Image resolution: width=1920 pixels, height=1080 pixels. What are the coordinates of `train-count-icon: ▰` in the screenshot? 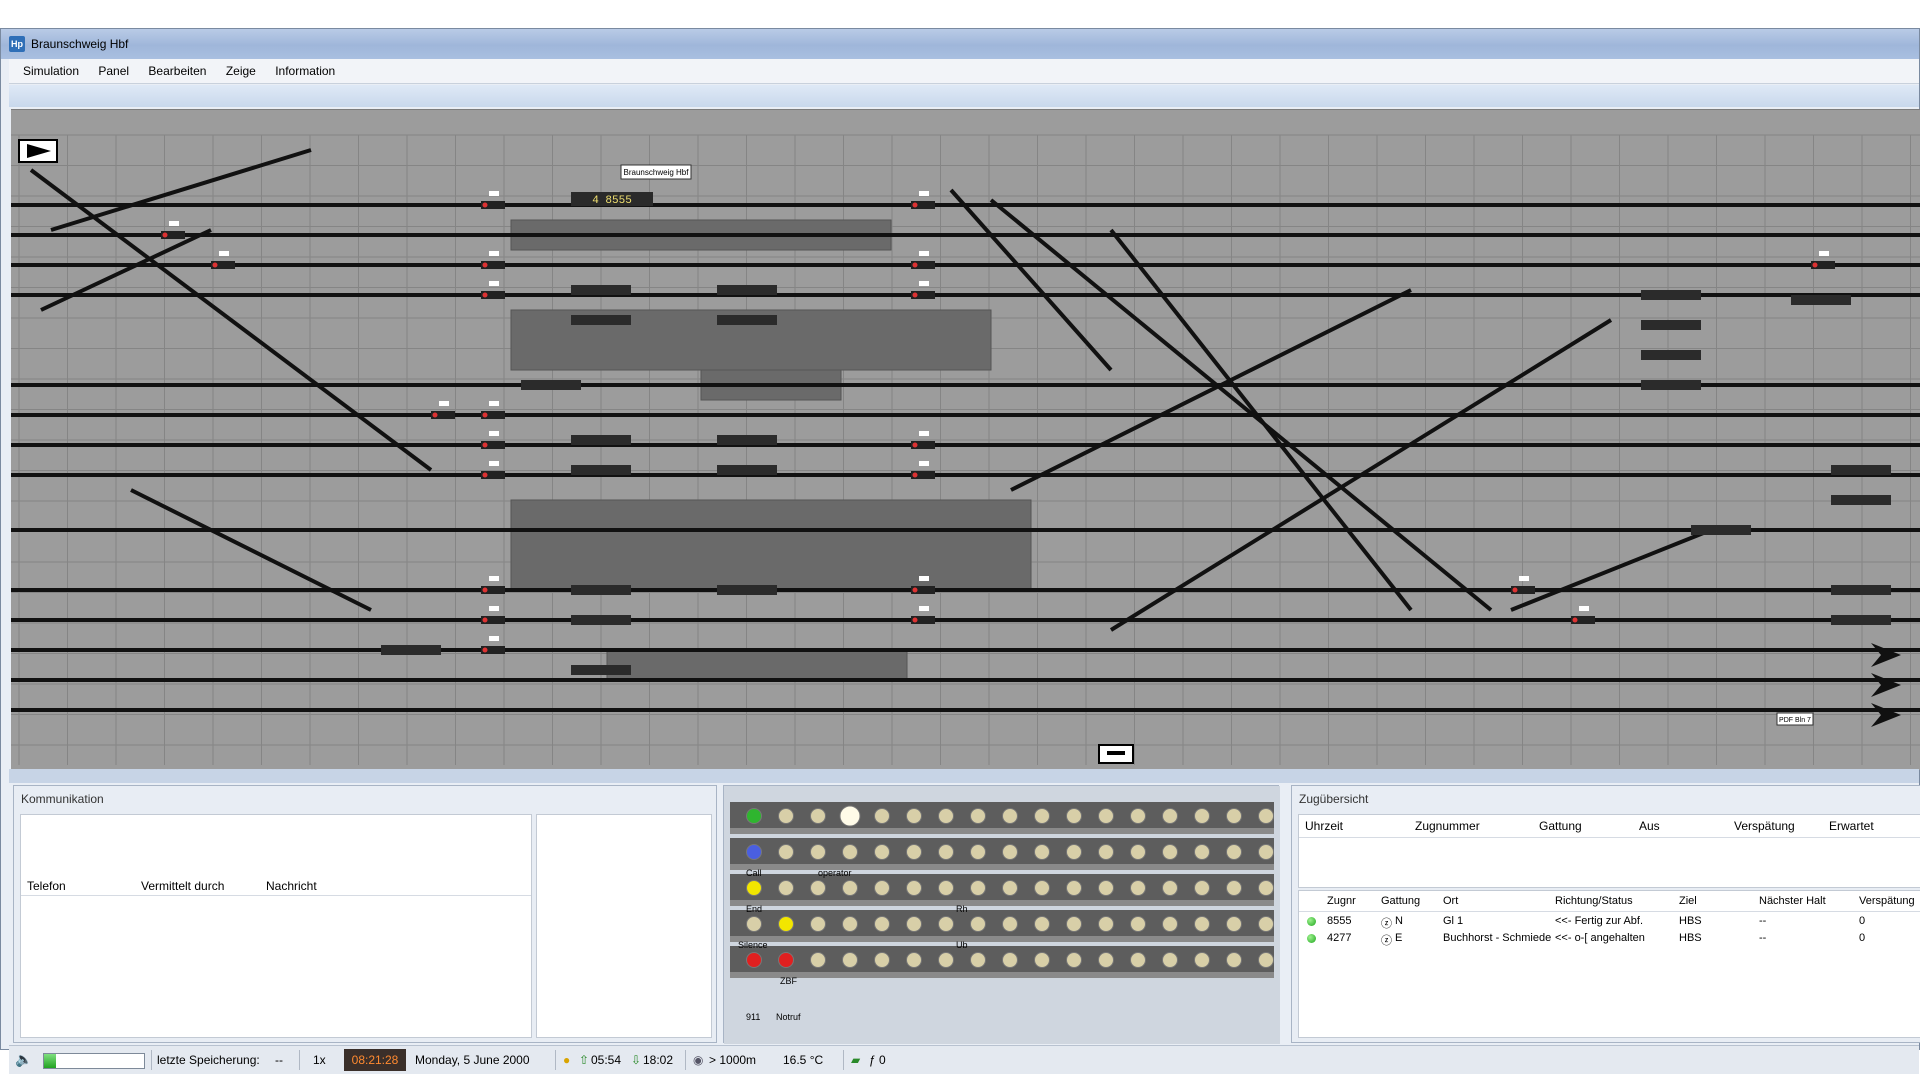 It's located at (856, 1060).